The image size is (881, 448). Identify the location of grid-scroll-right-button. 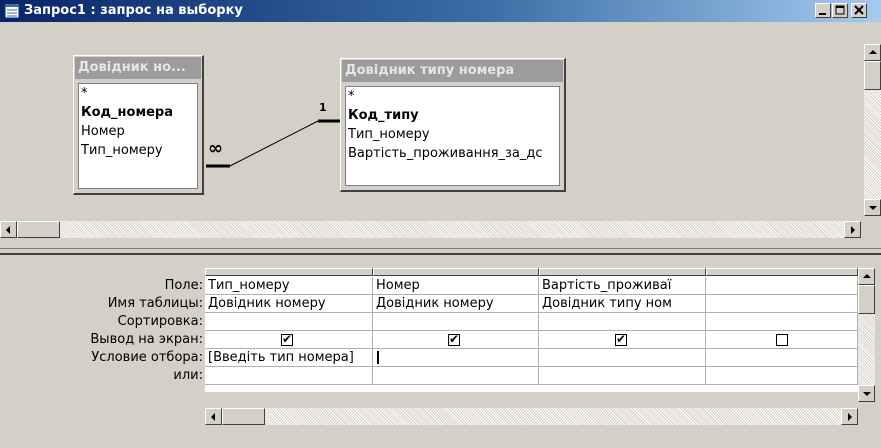
(849, 416).